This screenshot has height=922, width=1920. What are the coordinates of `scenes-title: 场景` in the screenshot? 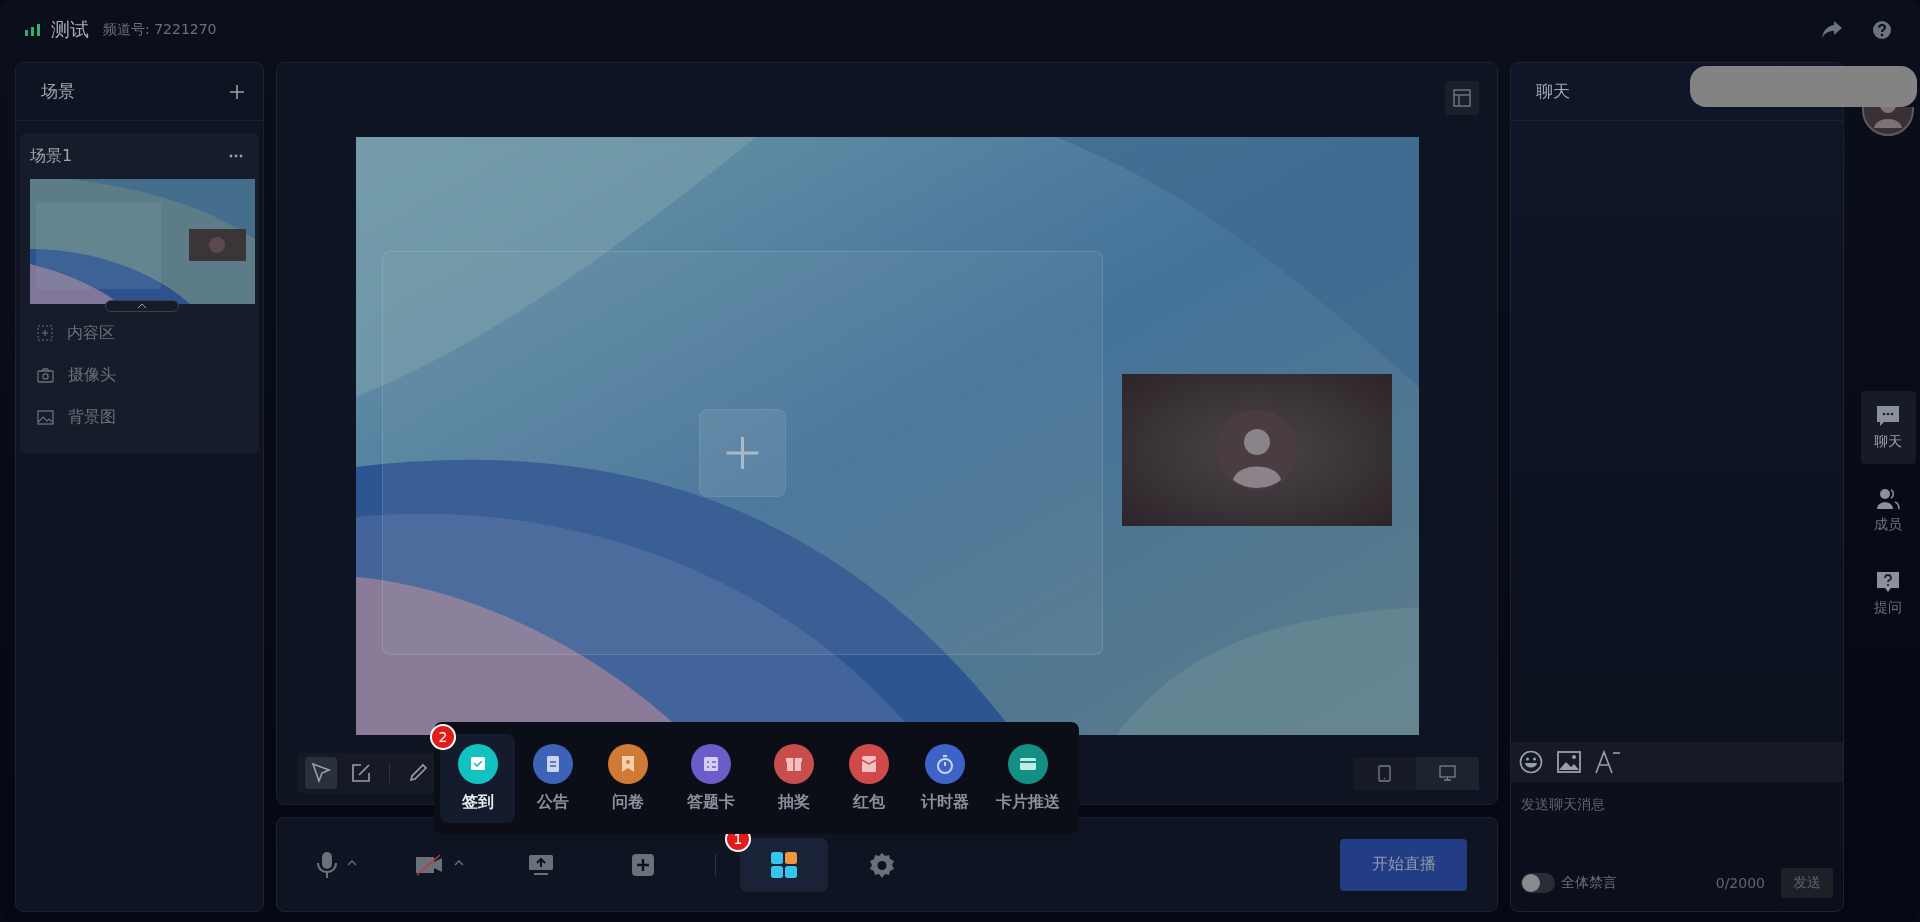 It's located at (58, 91).